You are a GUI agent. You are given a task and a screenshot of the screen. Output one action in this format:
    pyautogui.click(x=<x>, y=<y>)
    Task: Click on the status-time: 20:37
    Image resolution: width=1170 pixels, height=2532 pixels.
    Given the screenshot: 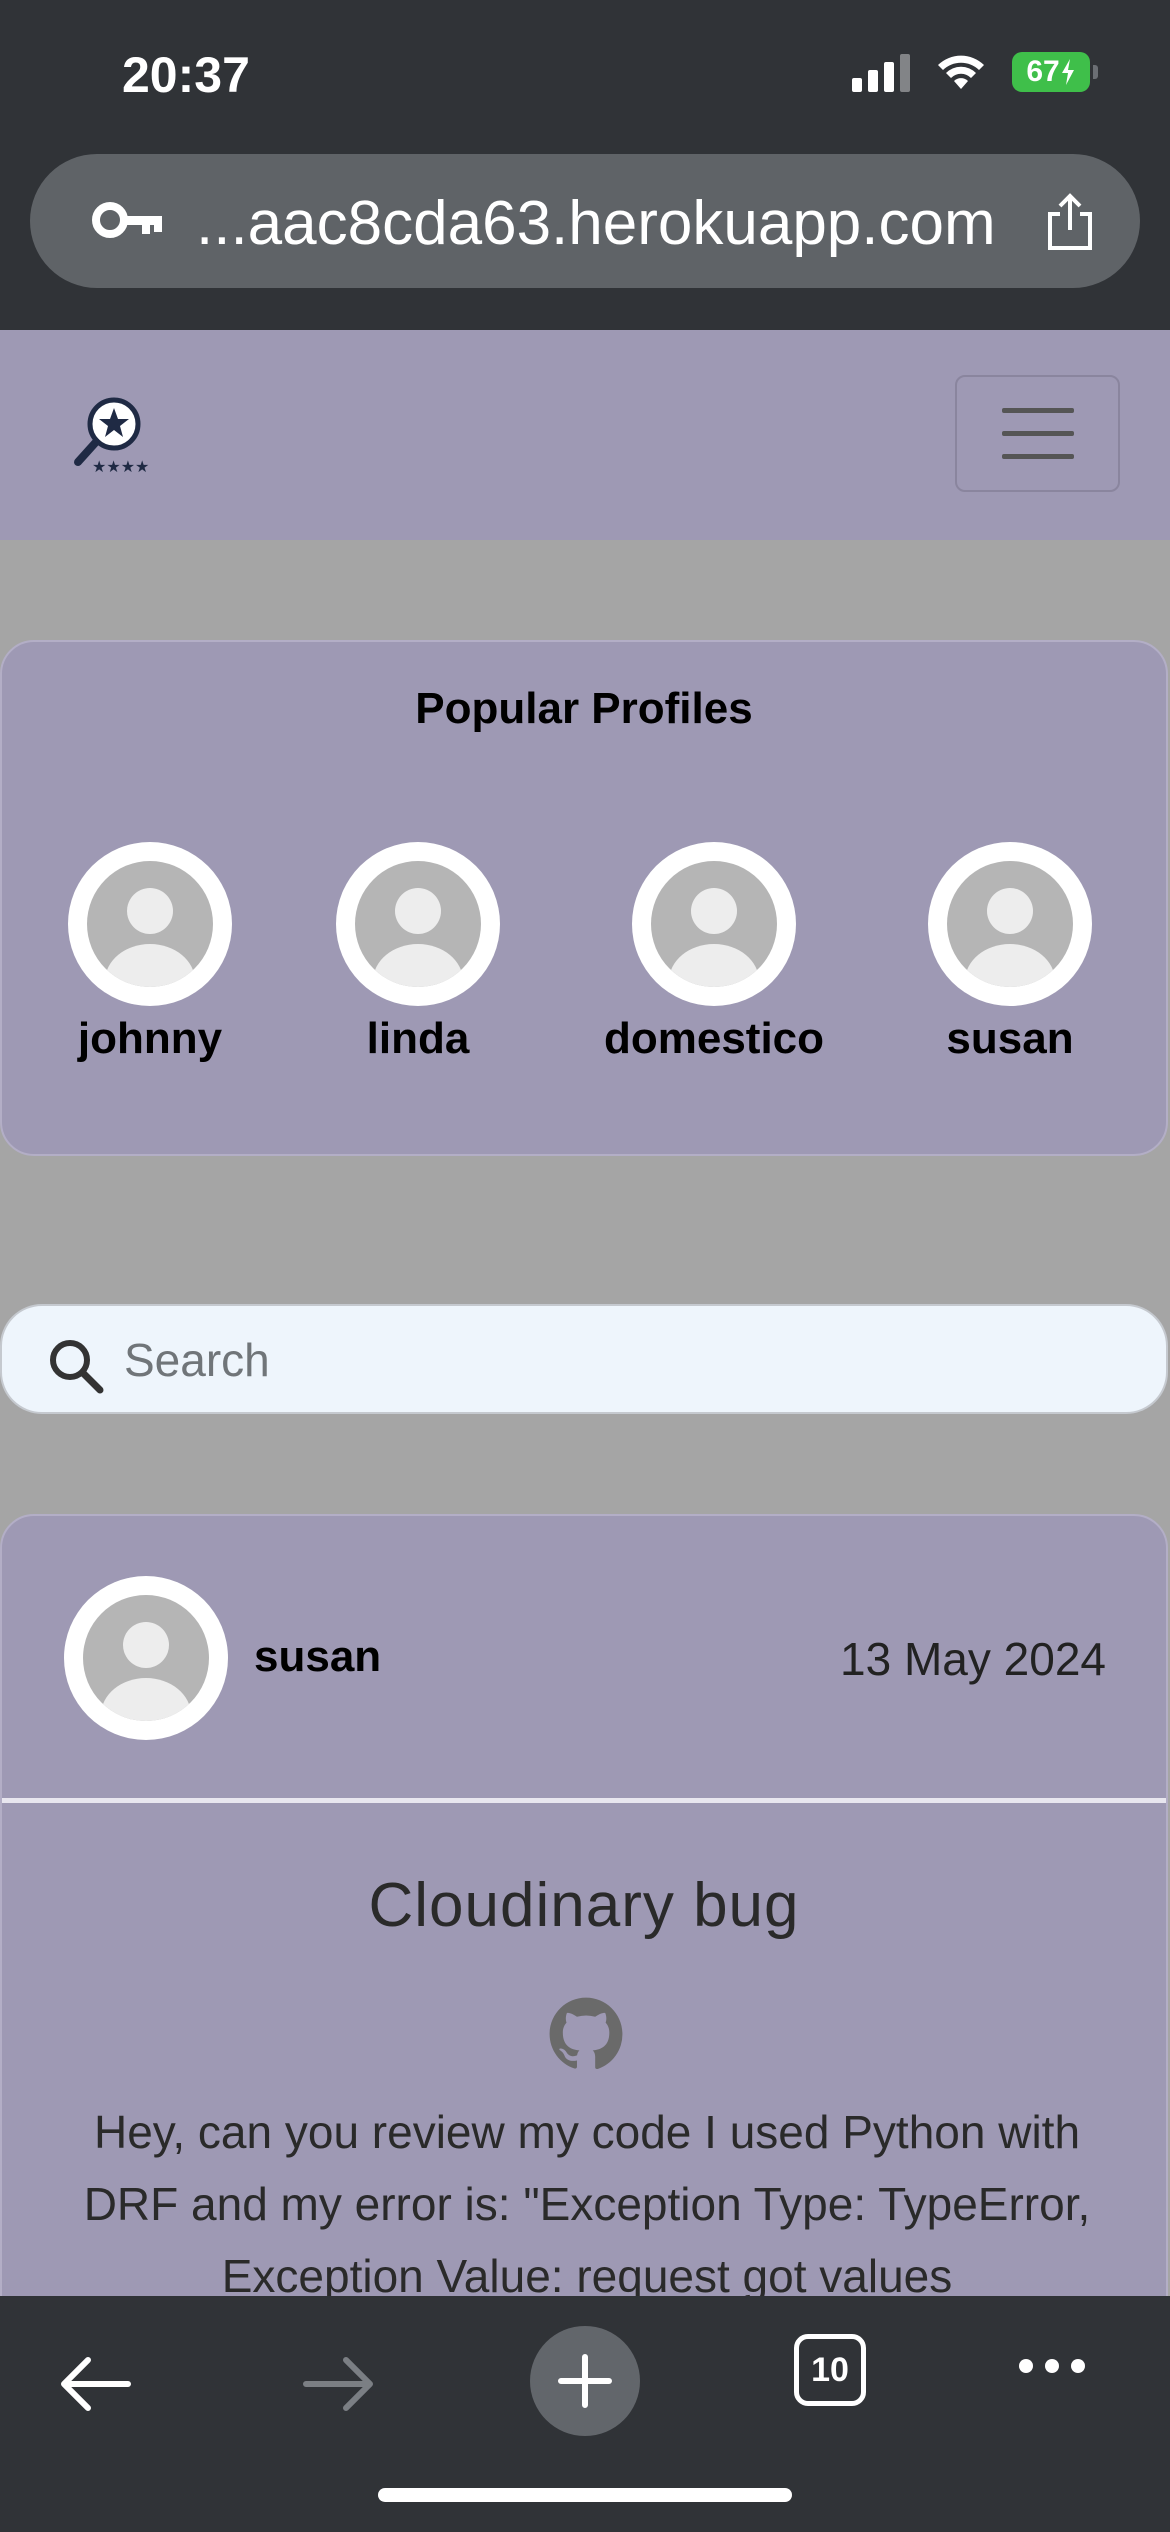 What is the action you would take?
    pyautogui.click(x=186, y=75)
    